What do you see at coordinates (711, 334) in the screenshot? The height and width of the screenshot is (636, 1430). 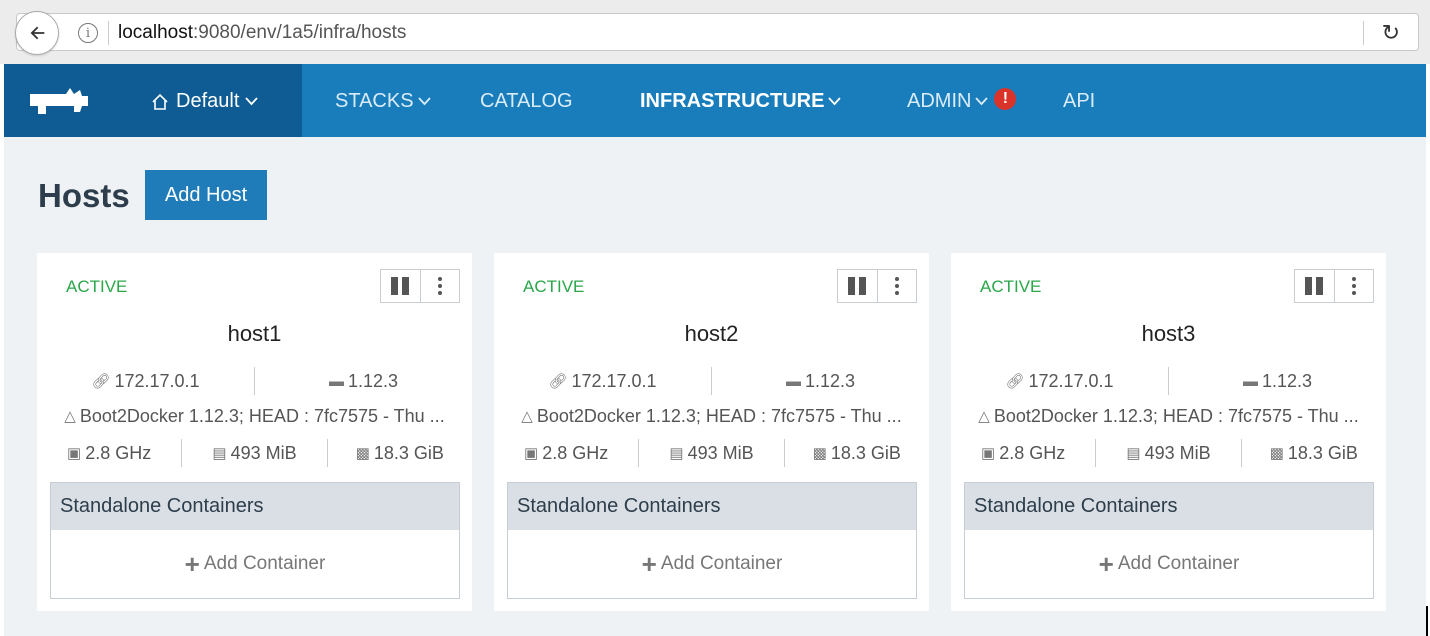 I see `host-name: host2` at bounding box center [711, 334].